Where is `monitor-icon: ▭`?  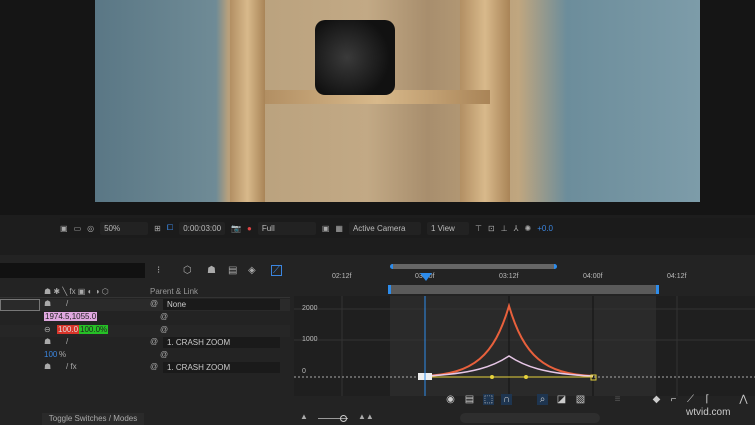
monitor-icon: ▭ is located at coordinates (78, 228).